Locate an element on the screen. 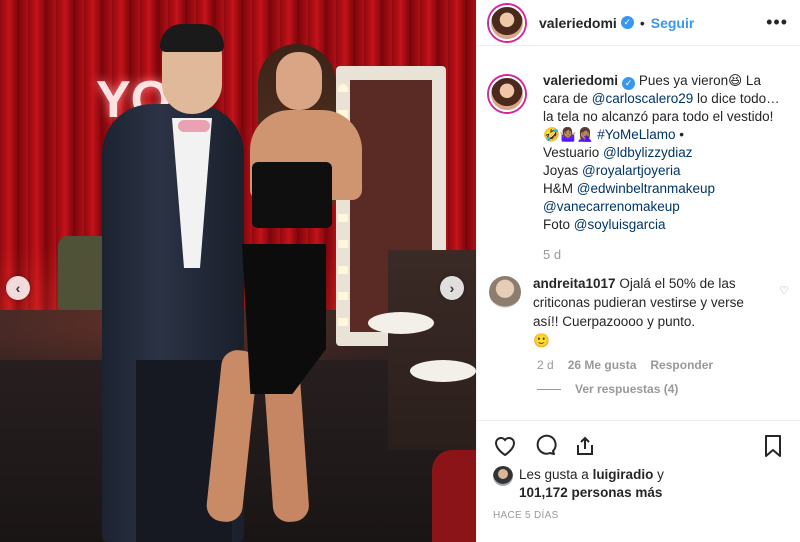  woman-head is located at coordinates (299, 81).